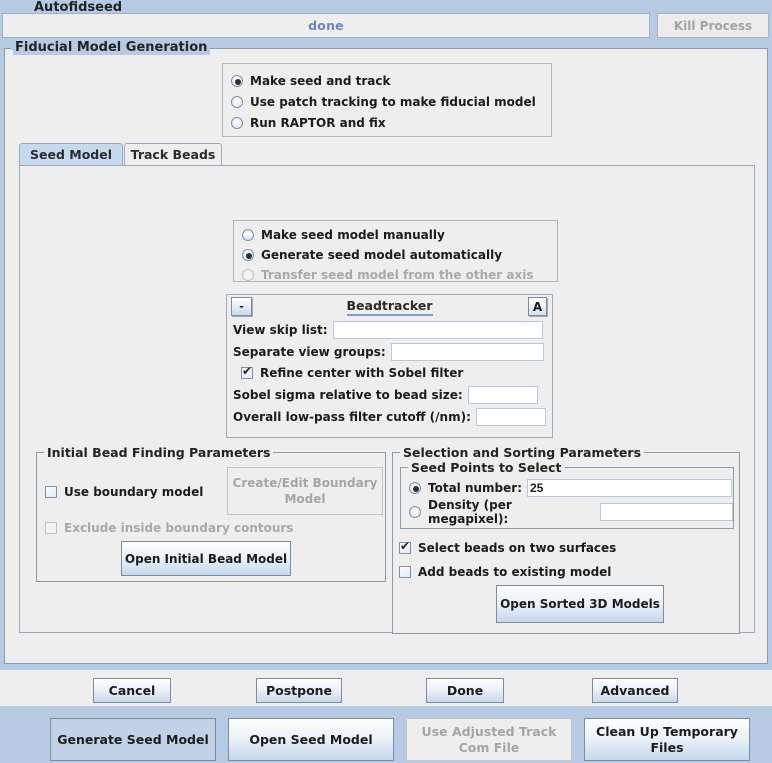 This screenshot has height=763, width=772. I want to click on sobel-sigma-input, so click(502, 394).